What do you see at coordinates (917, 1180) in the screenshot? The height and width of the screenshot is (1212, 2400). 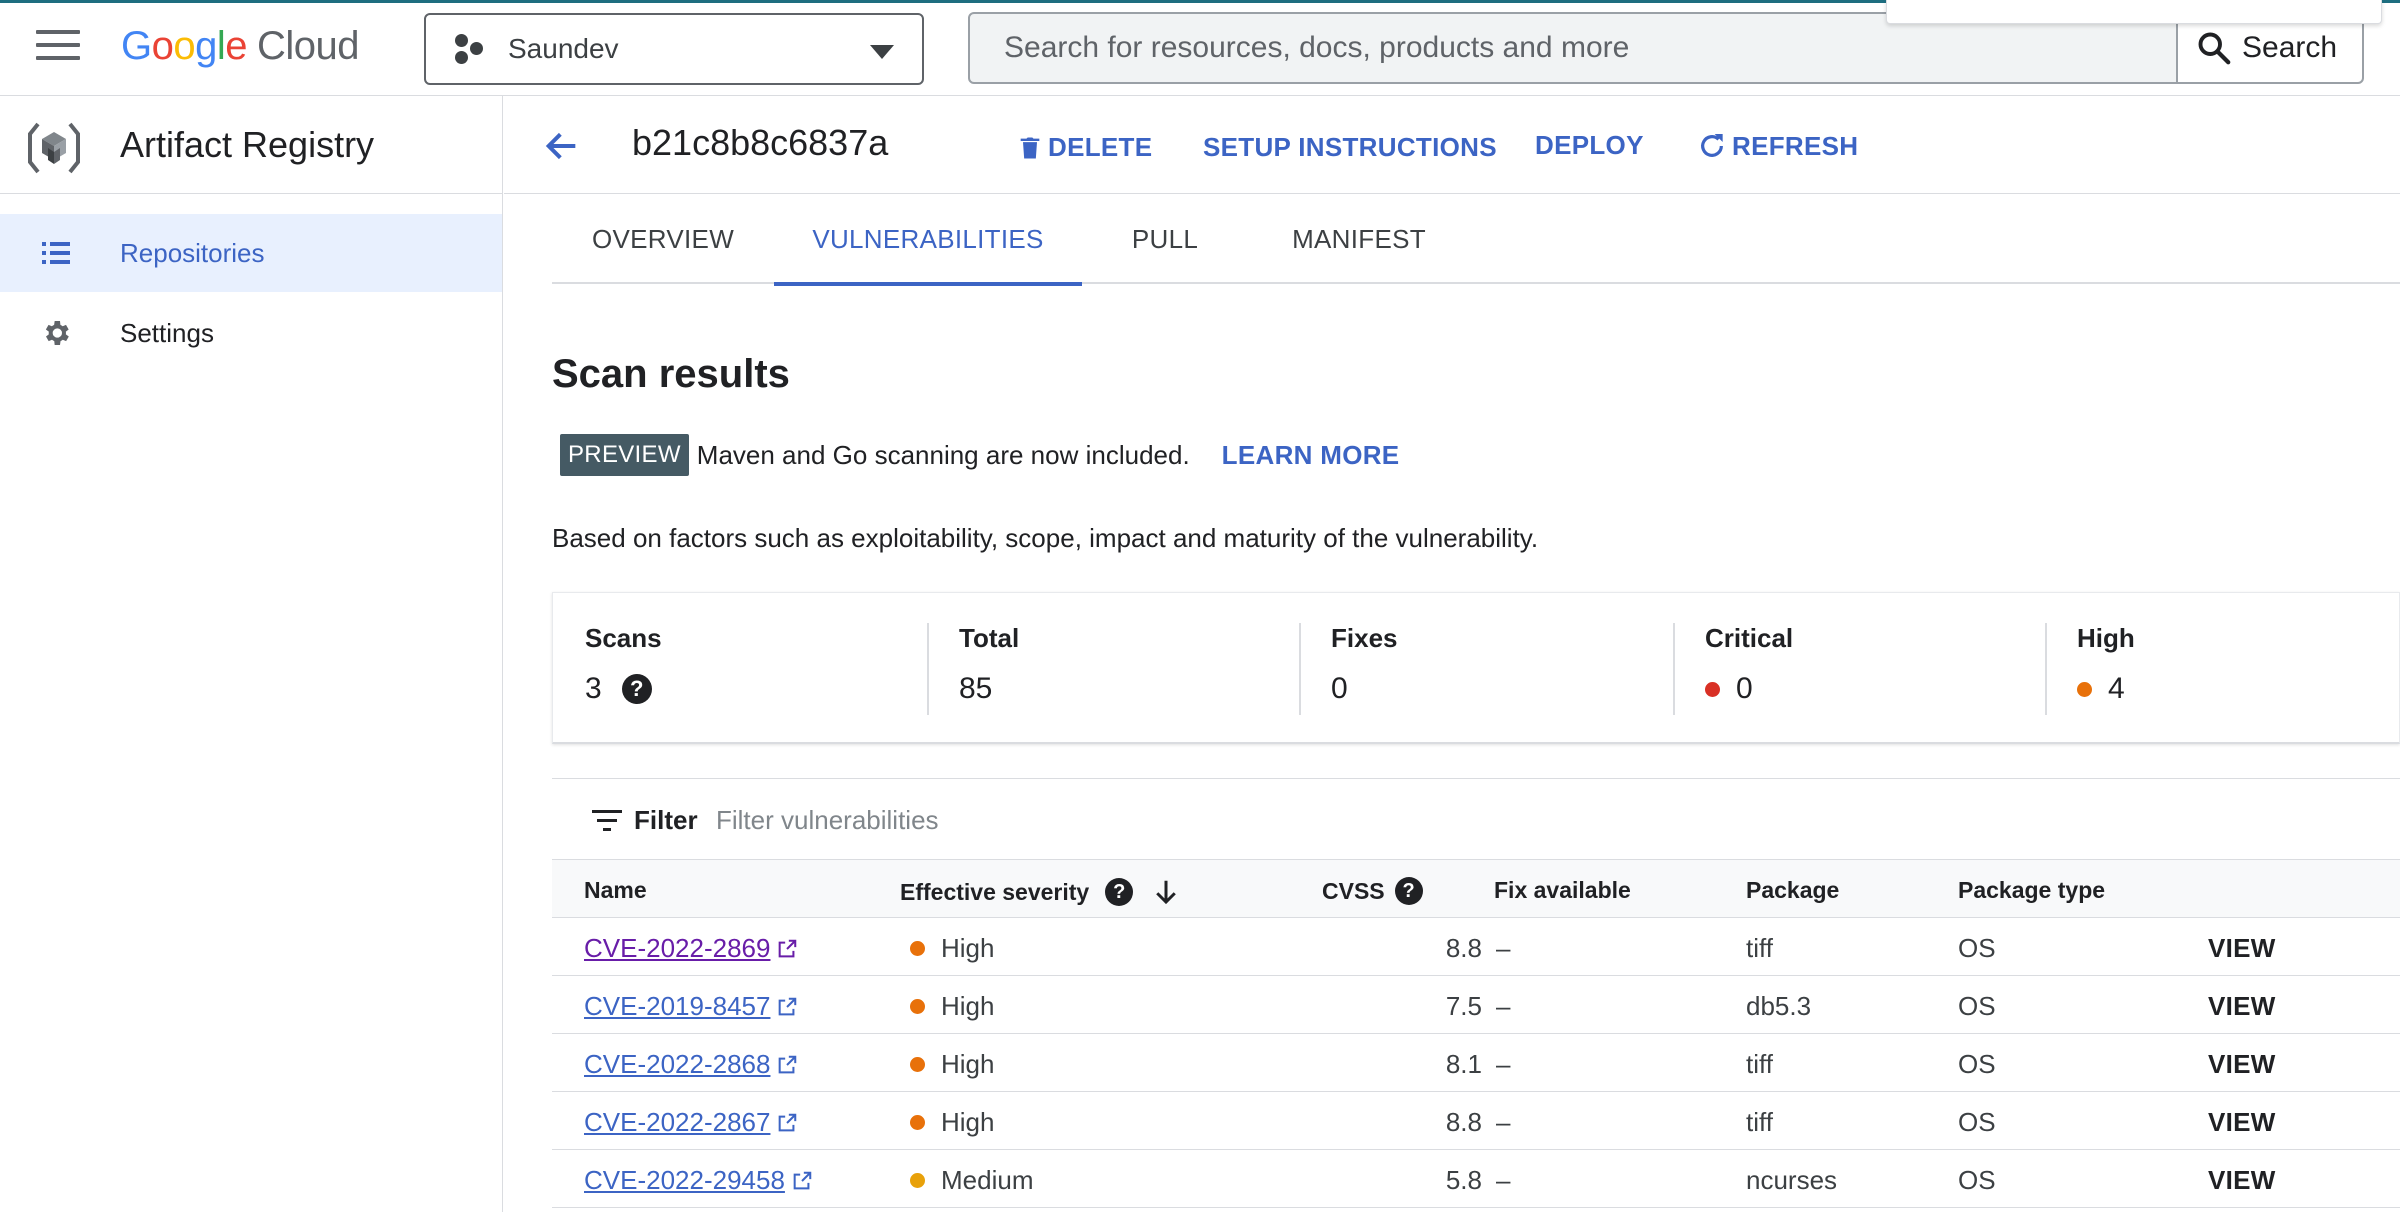 I see `medium-dot-icon` at bounding box center [917, 1180].